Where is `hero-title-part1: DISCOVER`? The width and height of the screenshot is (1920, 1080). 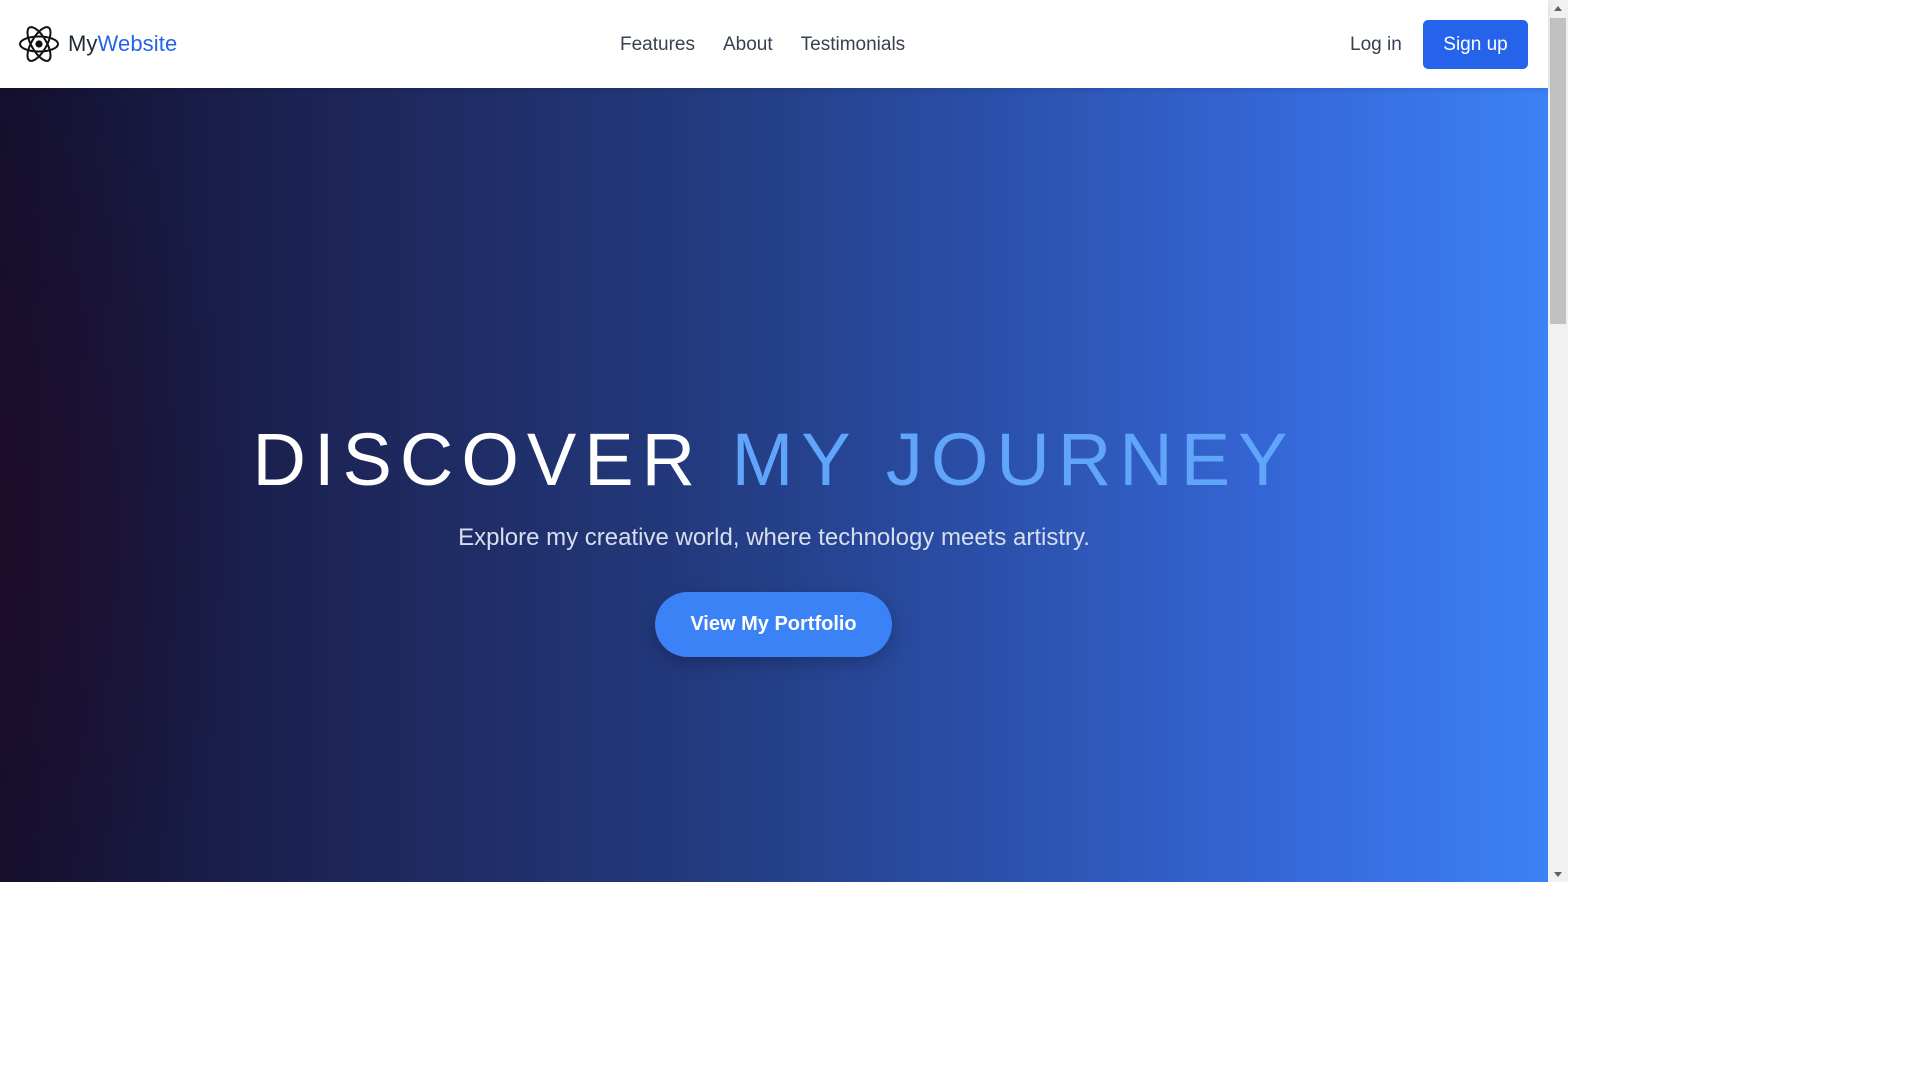 hero-title-part1: DISCOVER is located at coordinates (478, 459).